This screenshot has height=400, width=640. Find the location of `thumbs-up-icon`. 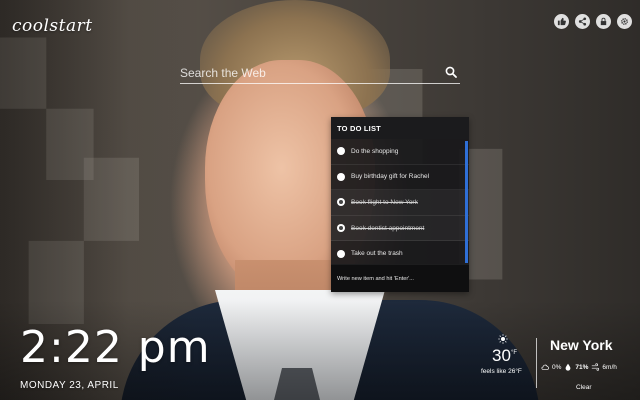

thumbs-up-icon is located at coordinates (561, 21).